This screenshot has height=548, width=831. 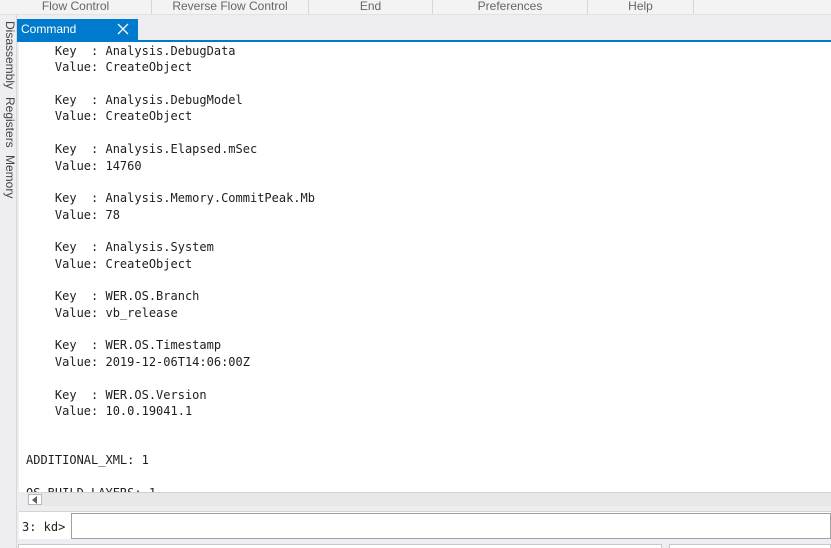 I want to click on output-line: Key : Analysis.System, so click(x=120, y=247).